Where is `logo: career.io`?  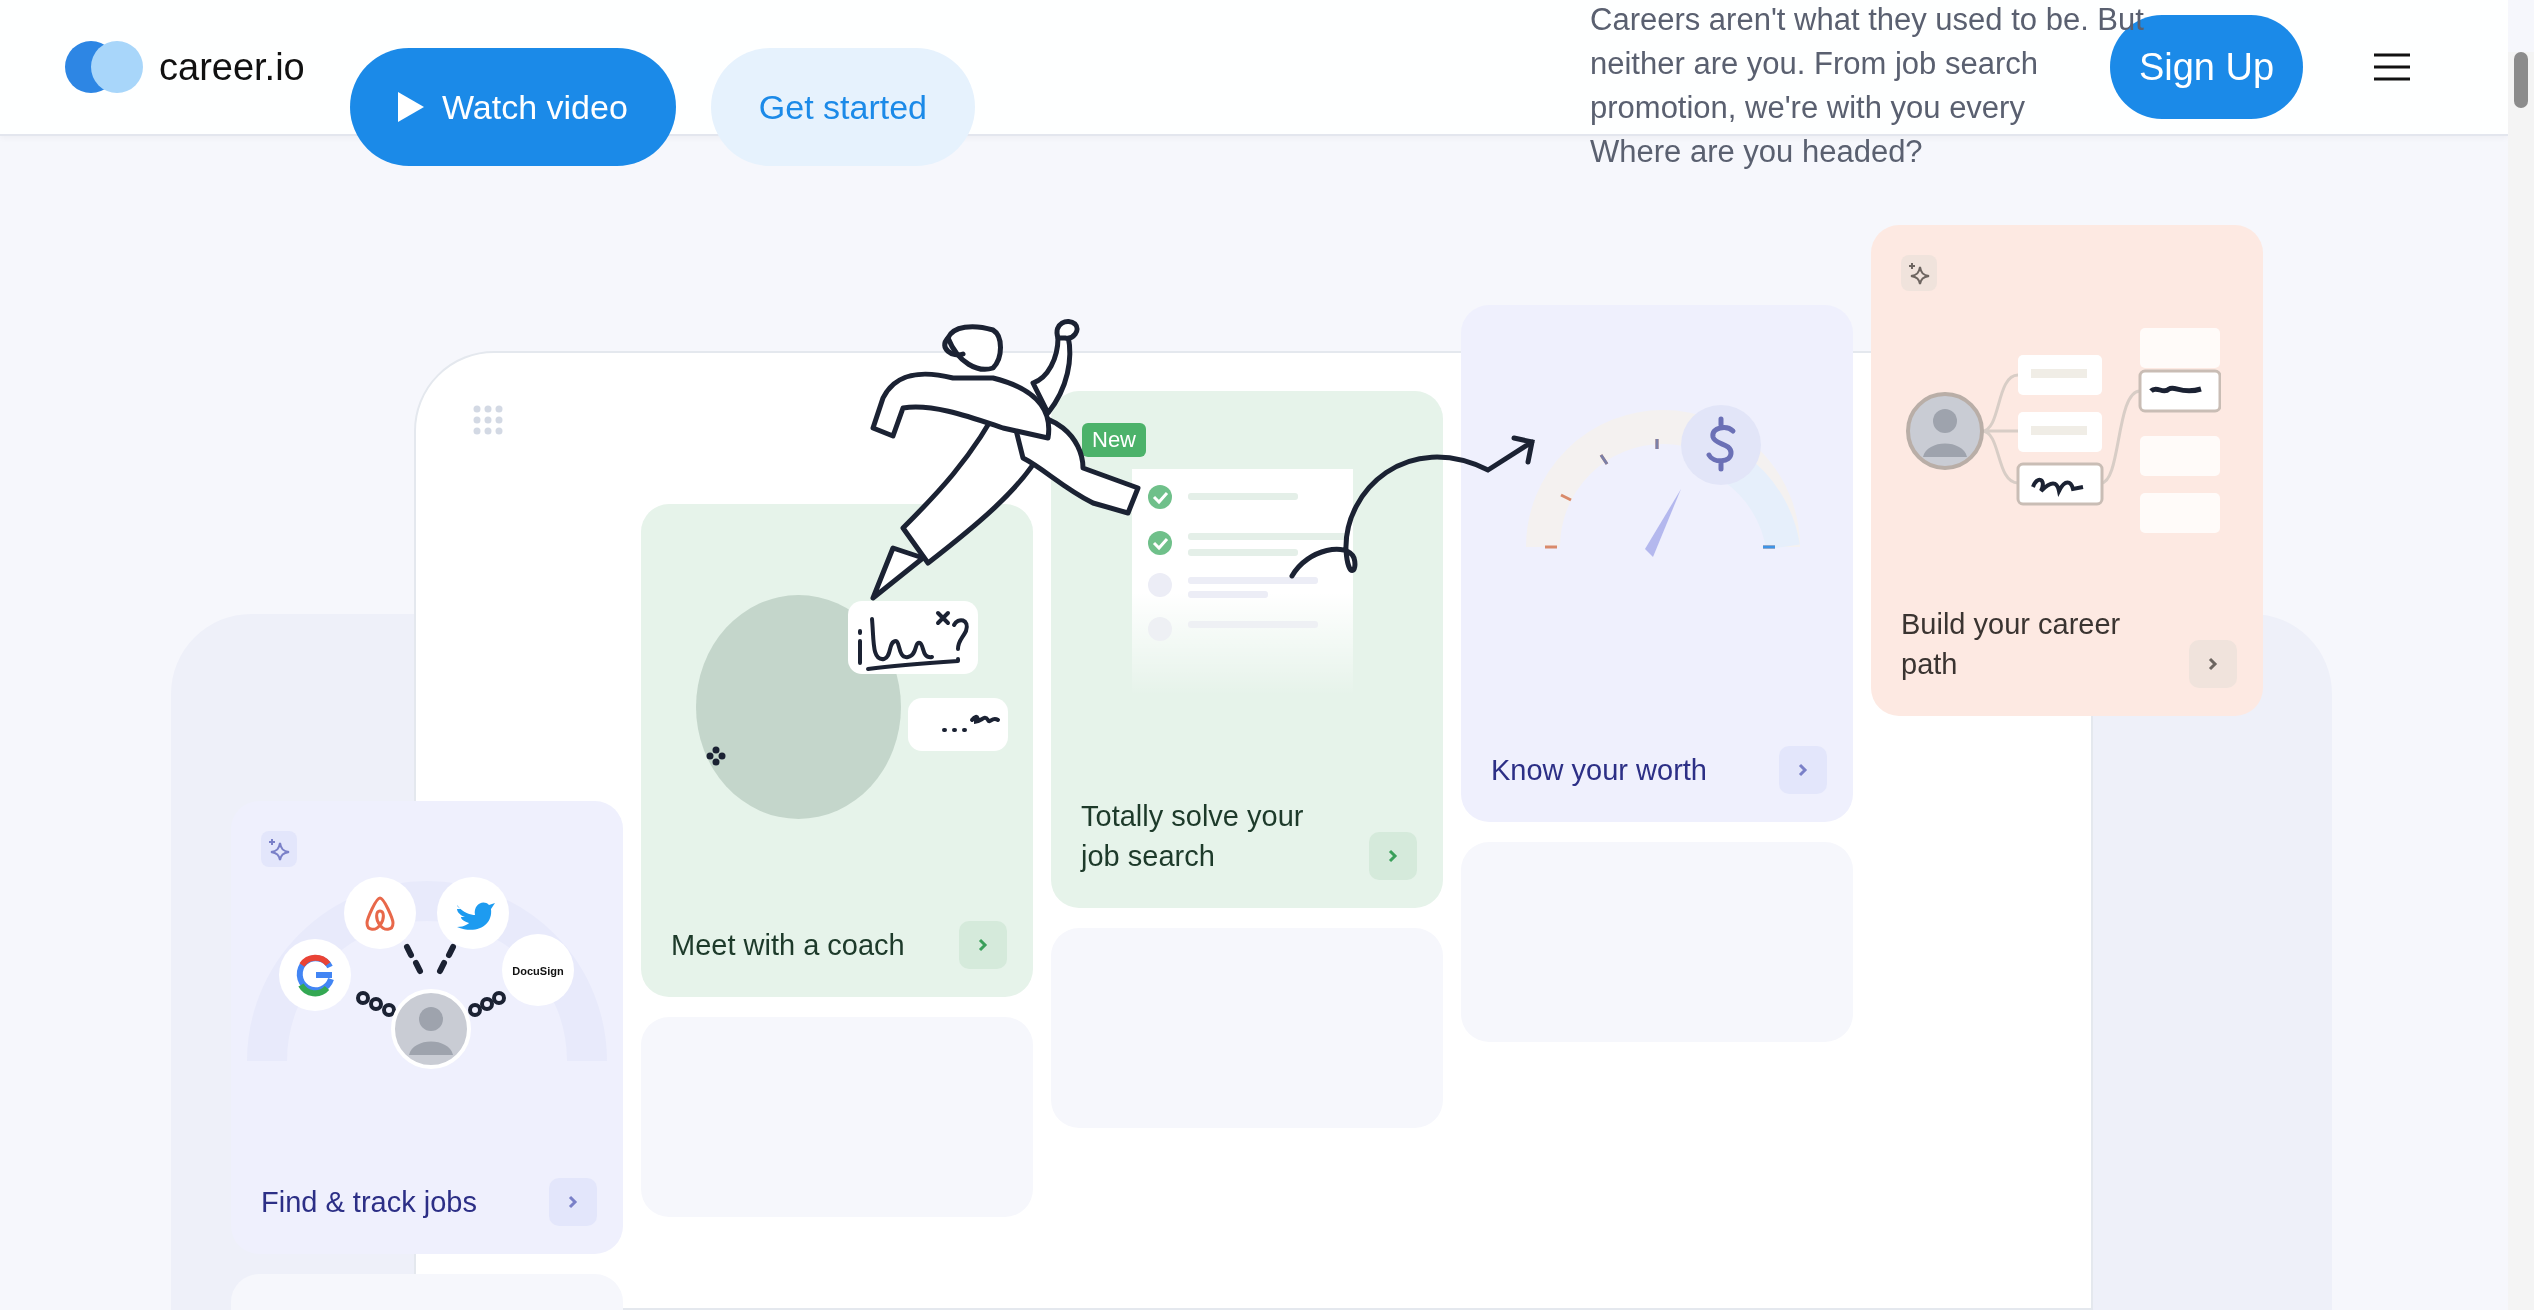
logo: career.io is located at coordinates (185, 67).